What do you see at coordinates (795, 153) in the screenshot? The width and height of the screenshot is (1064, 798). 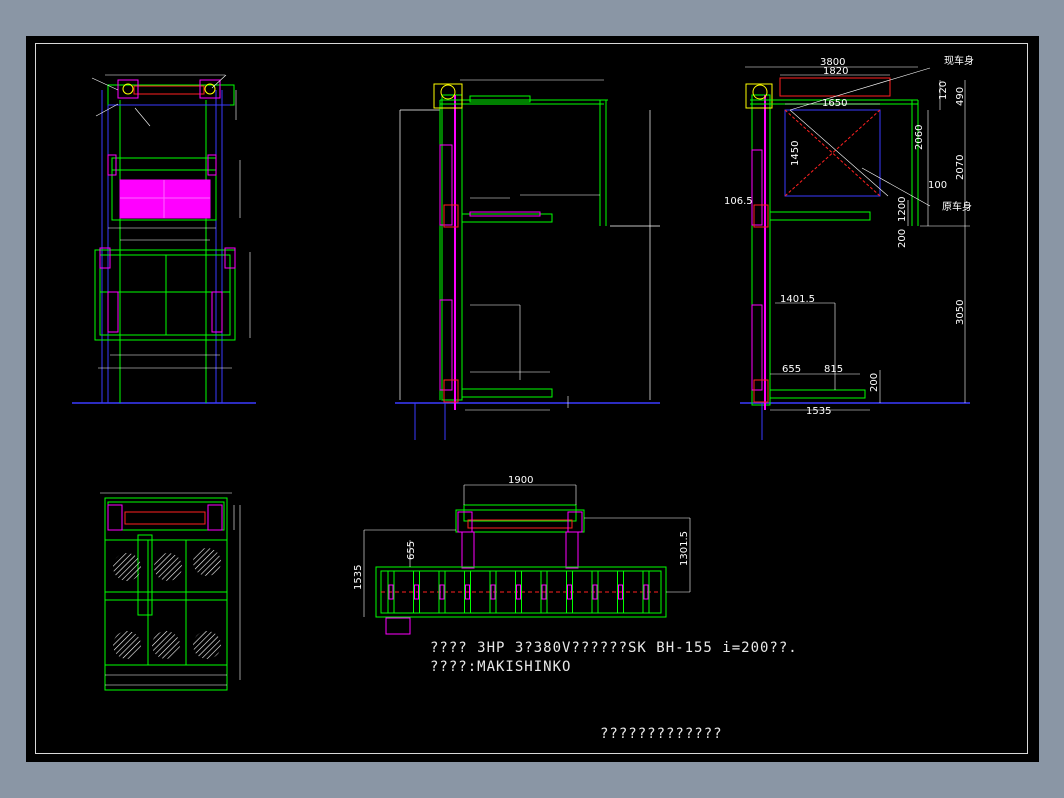 I see `dim-1450: 1450` at bounding box center [795, 153].